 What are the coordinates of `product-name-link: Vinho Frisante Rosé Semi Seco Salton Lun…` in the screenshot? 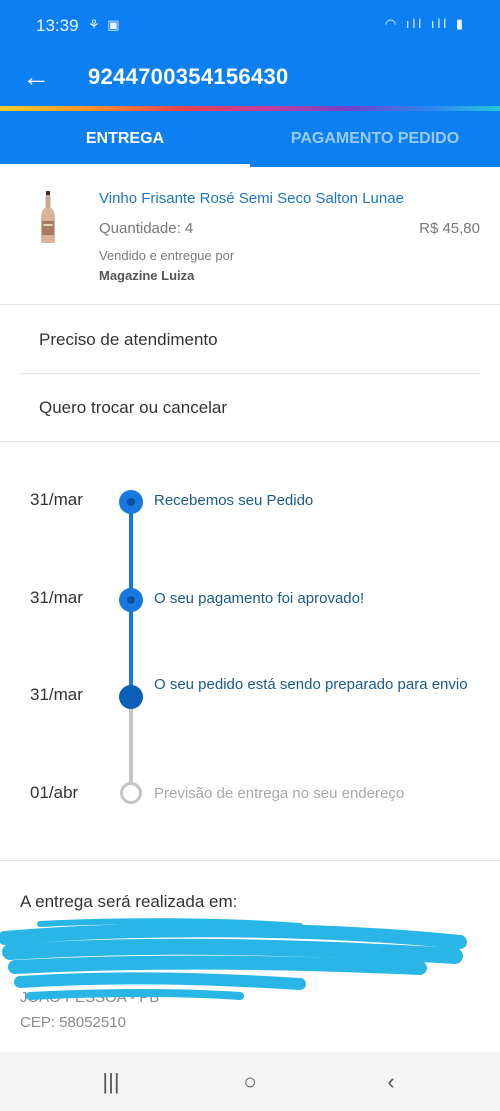 It's located at (251, 198).